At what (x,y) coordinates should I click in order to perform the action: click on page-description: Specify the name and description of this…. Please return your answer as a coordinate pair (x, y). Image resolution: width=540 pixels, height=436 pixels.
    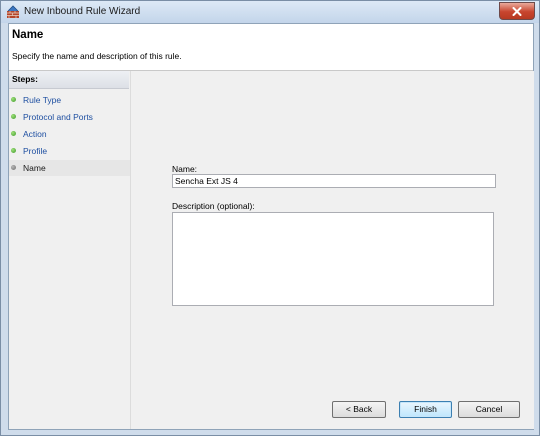
    Looking at the image, I should click on (97, 56).